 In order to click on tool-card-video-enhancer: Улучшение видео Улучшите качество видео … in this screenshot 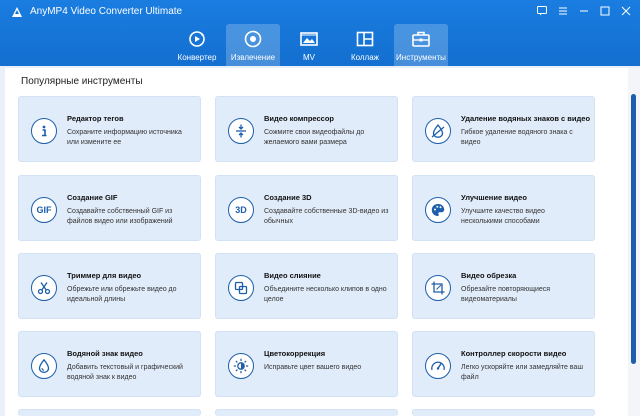, I will do `click(503, 208)`.